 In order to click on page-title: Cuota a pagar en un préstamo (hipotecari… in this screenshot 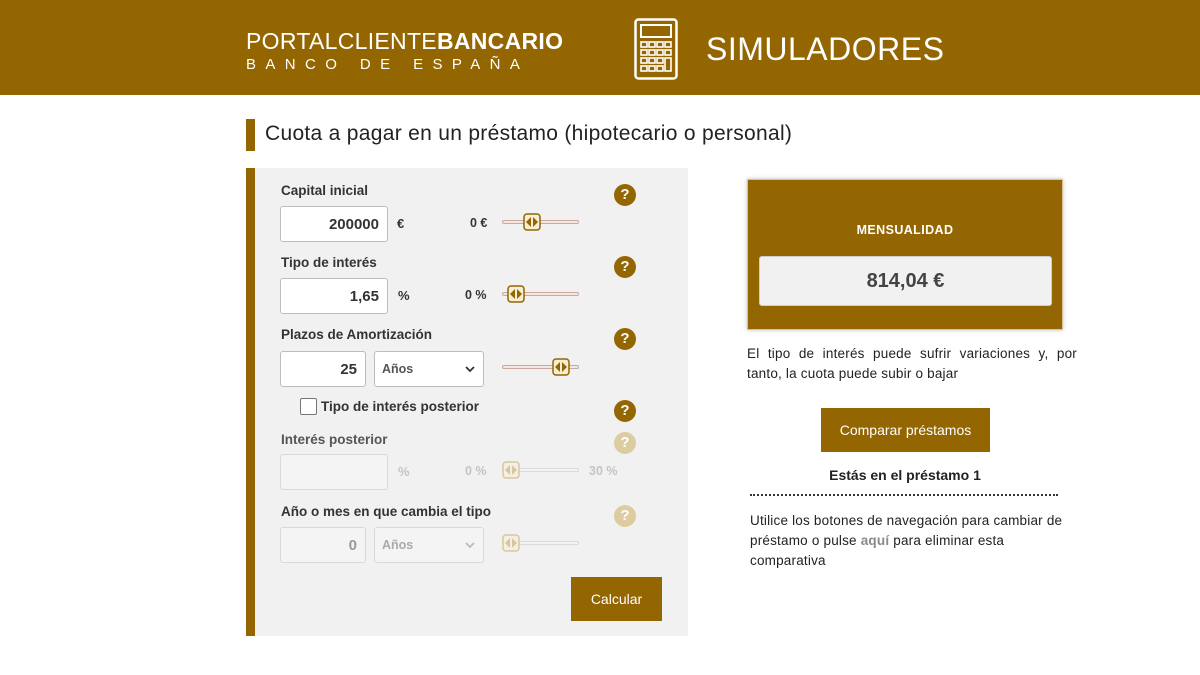, I will do `click(529, 133)`.